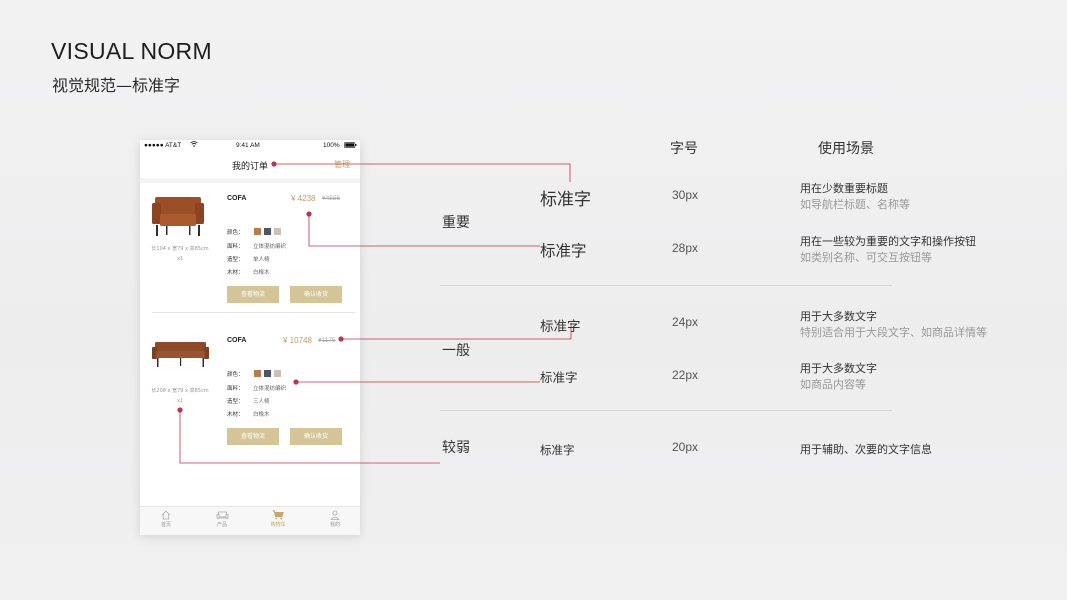 This screenshot has height=600, width=1067. What do you see at coordinates (297, 340) in the screenshot?
I see `product-price: ¥ 10748` at bounding box center [297, 340].